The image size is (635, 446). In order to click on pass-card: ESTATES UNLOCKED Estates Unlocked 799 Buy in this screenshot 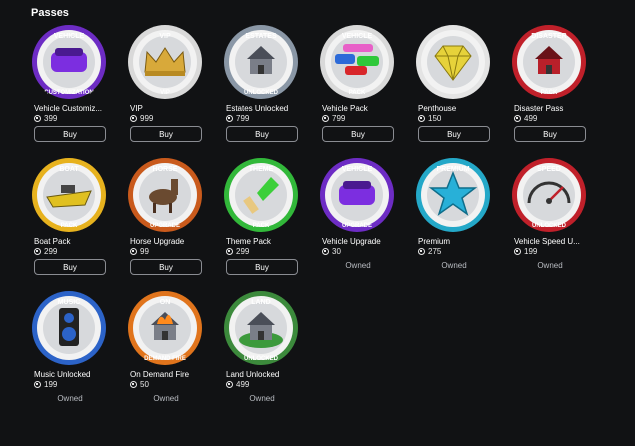, I will do `click(271, 88)`.